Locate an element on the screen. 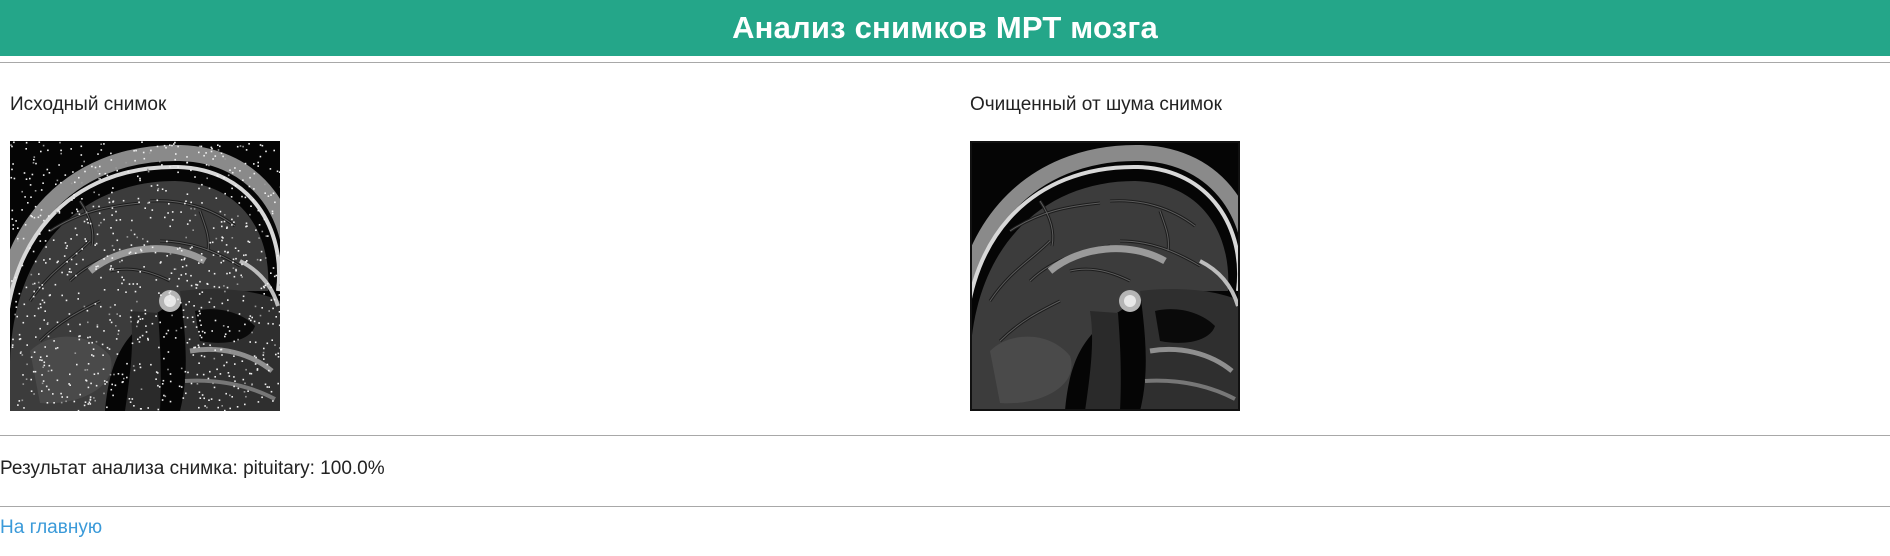  home-link: На главную is located at coordinates (51, 528).